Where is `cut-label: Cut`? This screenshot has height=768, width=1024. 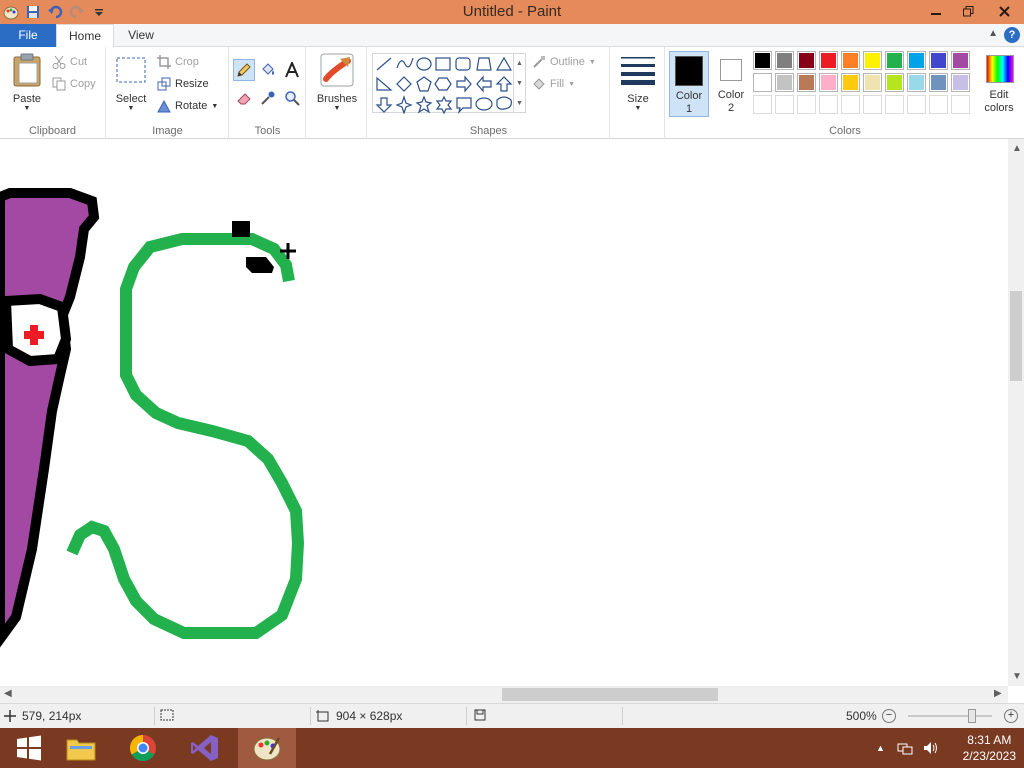 cut-label: Cut is located at coordinates (79, 62).